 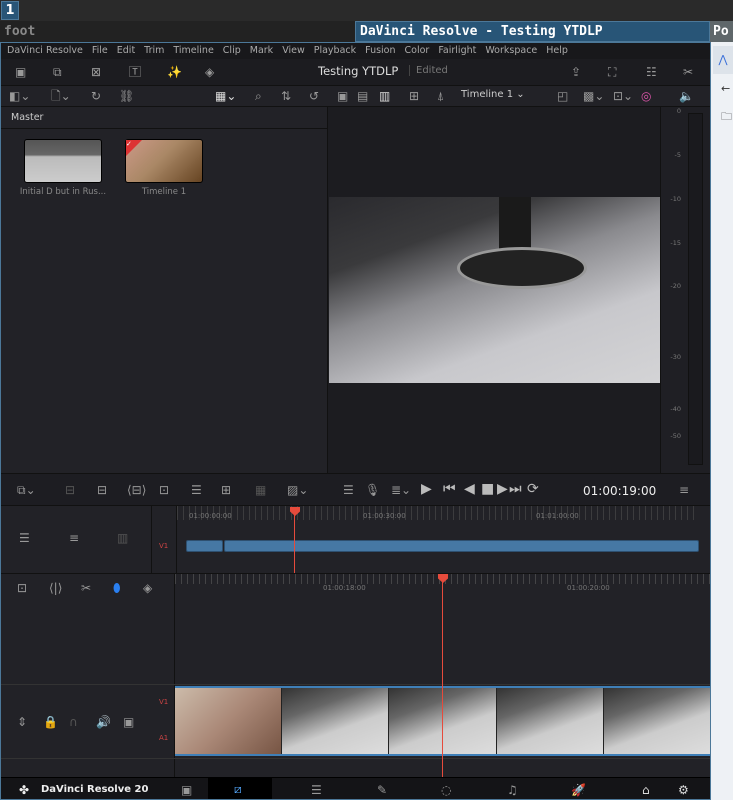 I want to click on audio-settings-icon: ☰, so click(x=348, y=490).